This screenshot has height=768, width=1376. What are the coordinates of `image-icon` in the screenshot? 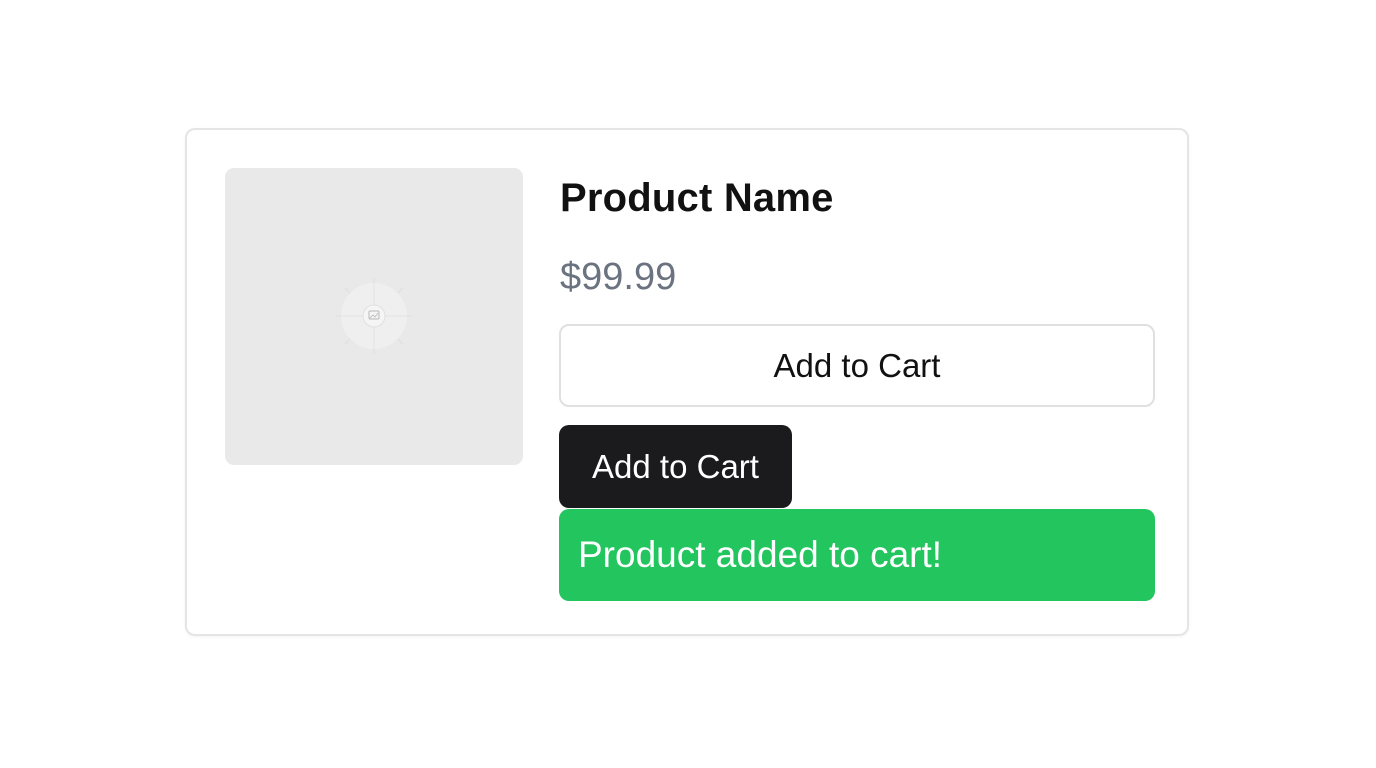 It's located at (374, 316).